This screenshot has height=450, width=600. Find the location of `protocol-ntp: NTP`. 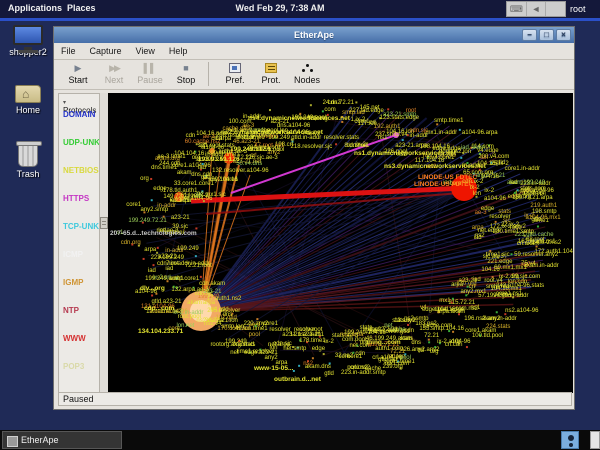

protocol-ntp: NTP is located at coordinates (71, 310).